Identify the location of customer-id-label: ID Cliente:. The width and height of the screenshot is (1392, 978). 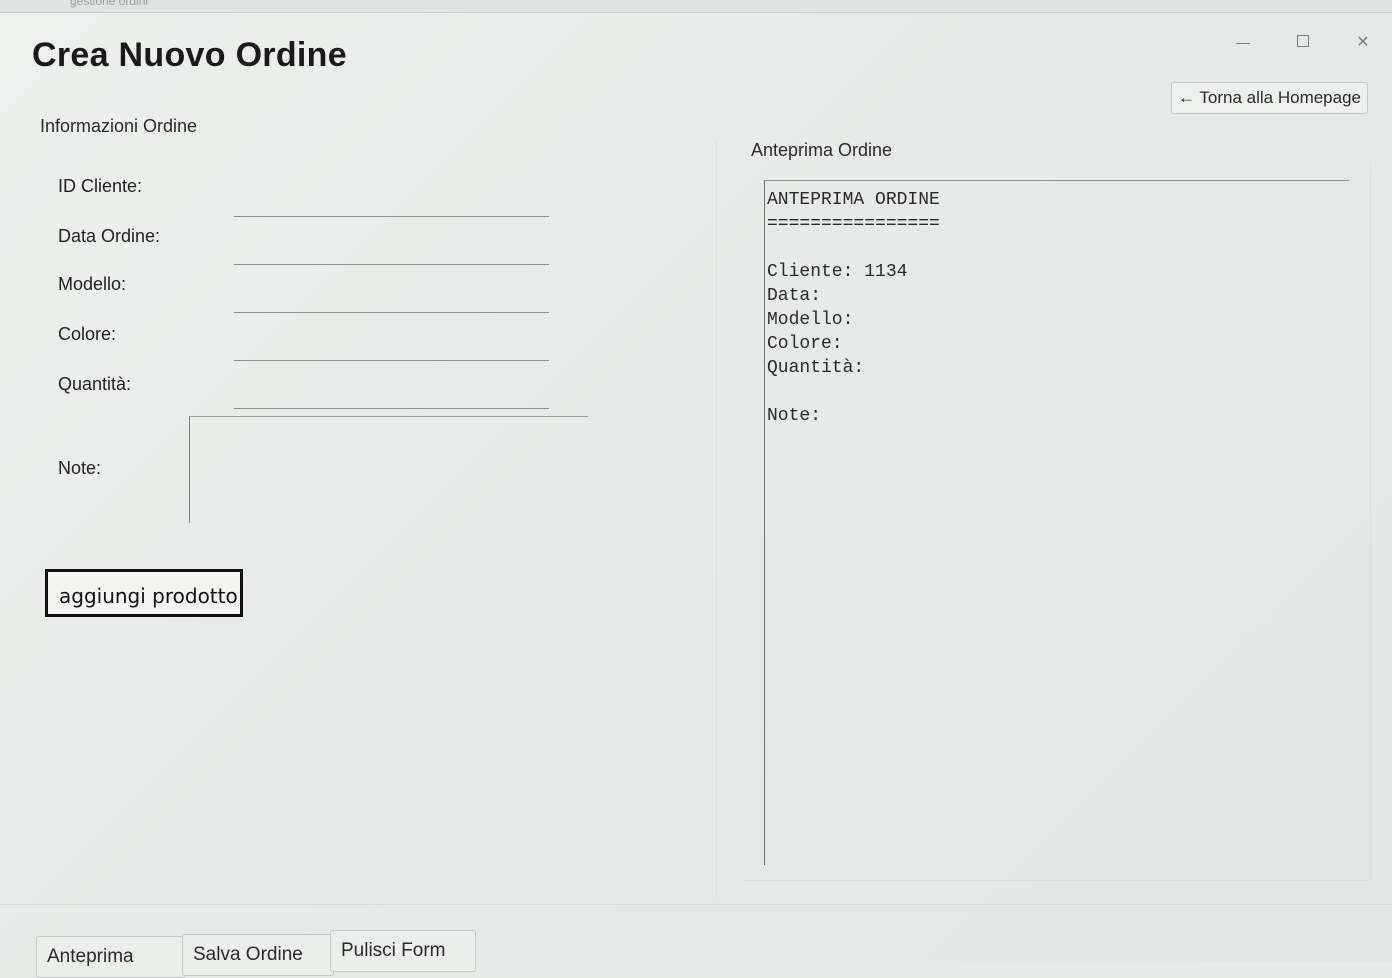
(100, 186).